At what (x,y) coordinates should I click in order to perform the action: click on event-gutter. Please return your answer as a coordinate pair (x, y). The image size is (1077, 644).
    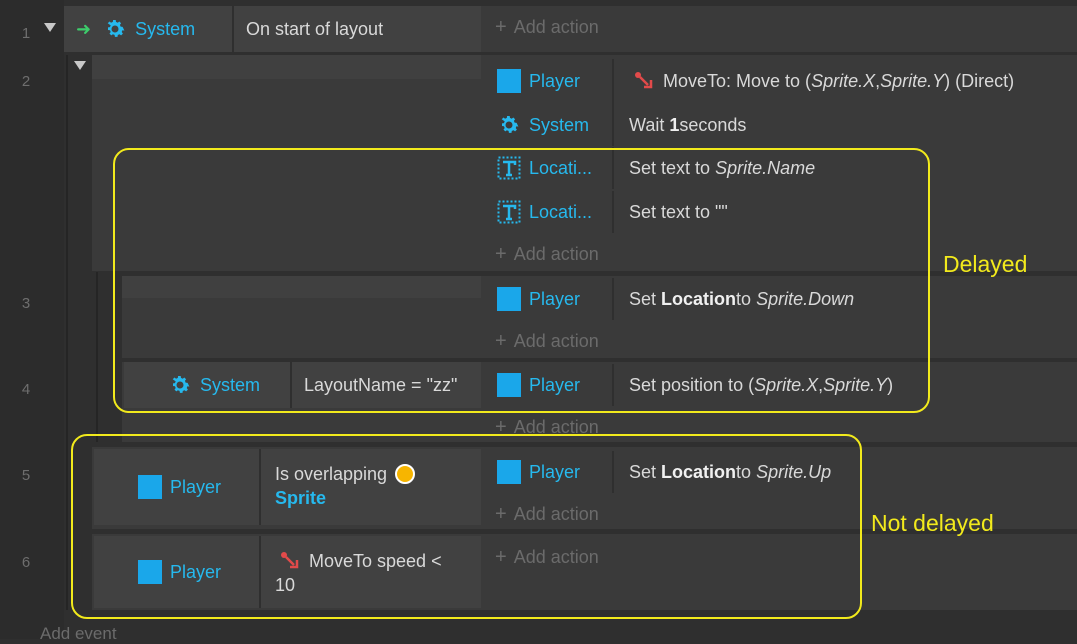
    Looking at the image, I should click on (32, 319).